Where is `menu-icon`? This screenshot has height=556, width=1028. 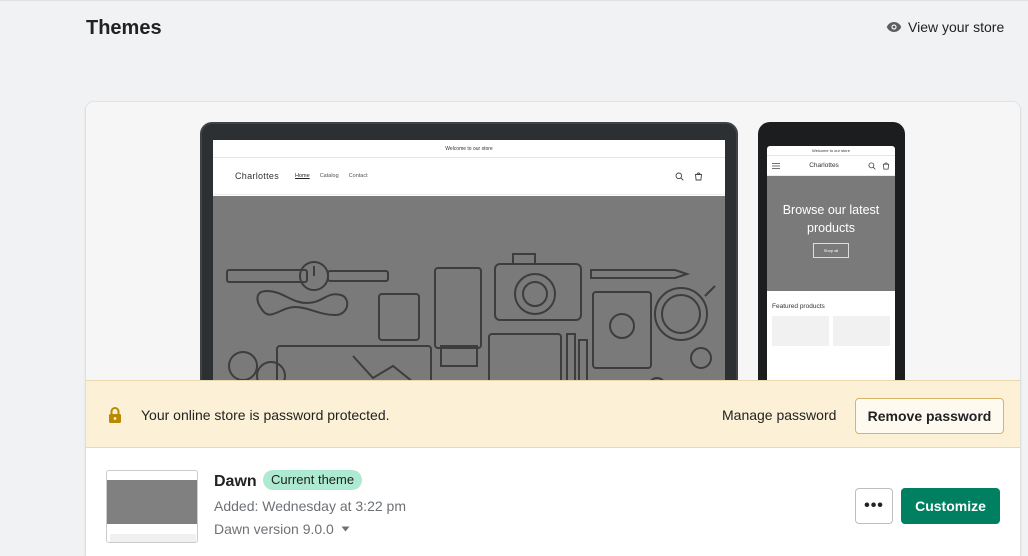 menu-icon is located at coordinates (776, 165).